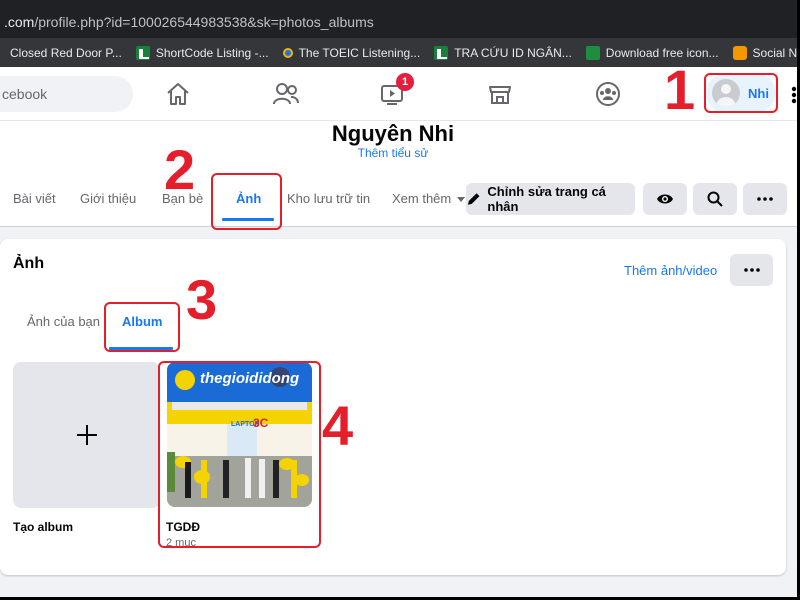 This screenshot has height=600, width=800. What do you see at coordinates (108, 198) in the screenshot?
I see `tab-about: Giới thiệu` at bounding box center [108, 198].